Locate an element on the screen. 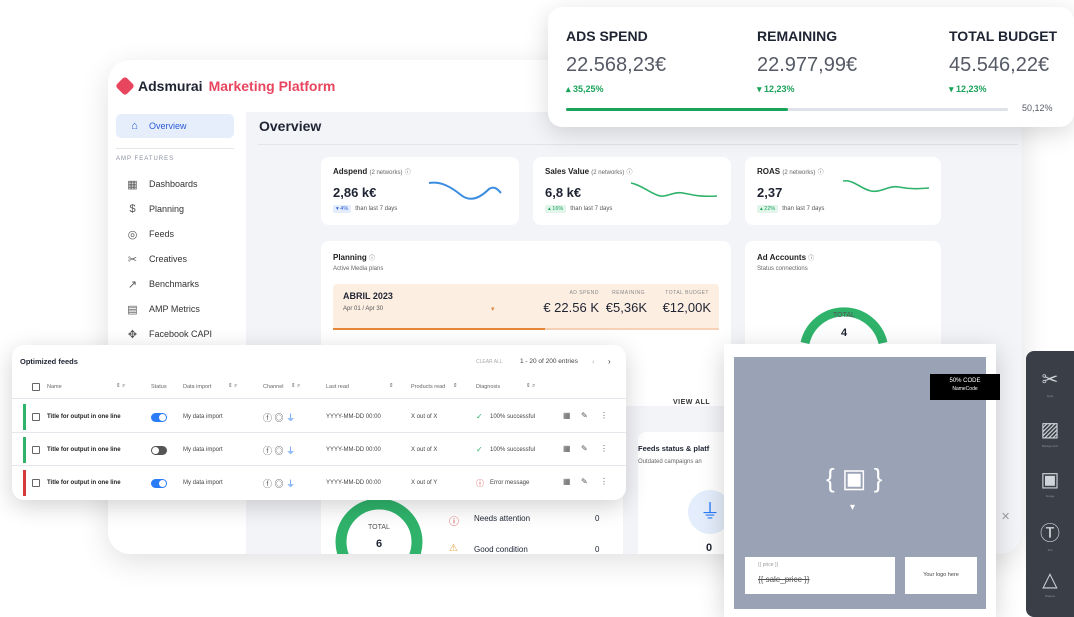 The width and height of the screenshot is (1074, 617). view-all-link: VIEW ALL is located at coordinates (691, 402).